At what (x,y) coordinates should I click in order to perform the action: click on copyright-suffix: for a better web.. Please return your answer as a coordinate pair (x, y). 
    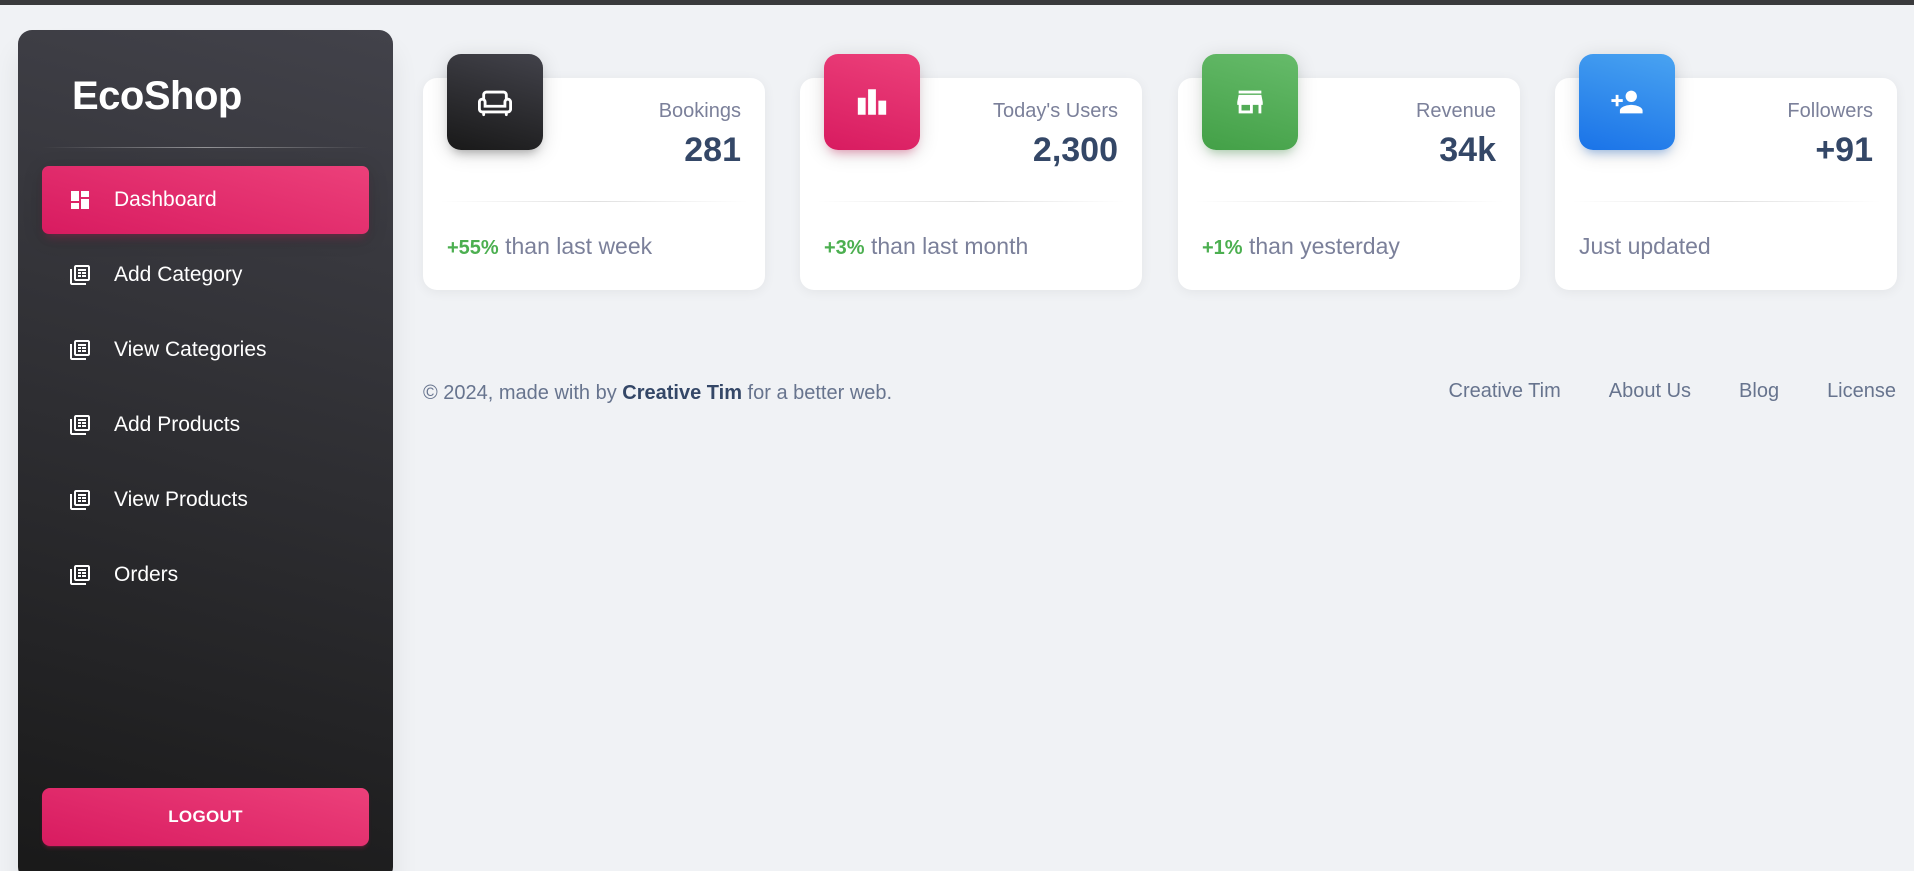
    Looking at the image, I should click on (817, 393).